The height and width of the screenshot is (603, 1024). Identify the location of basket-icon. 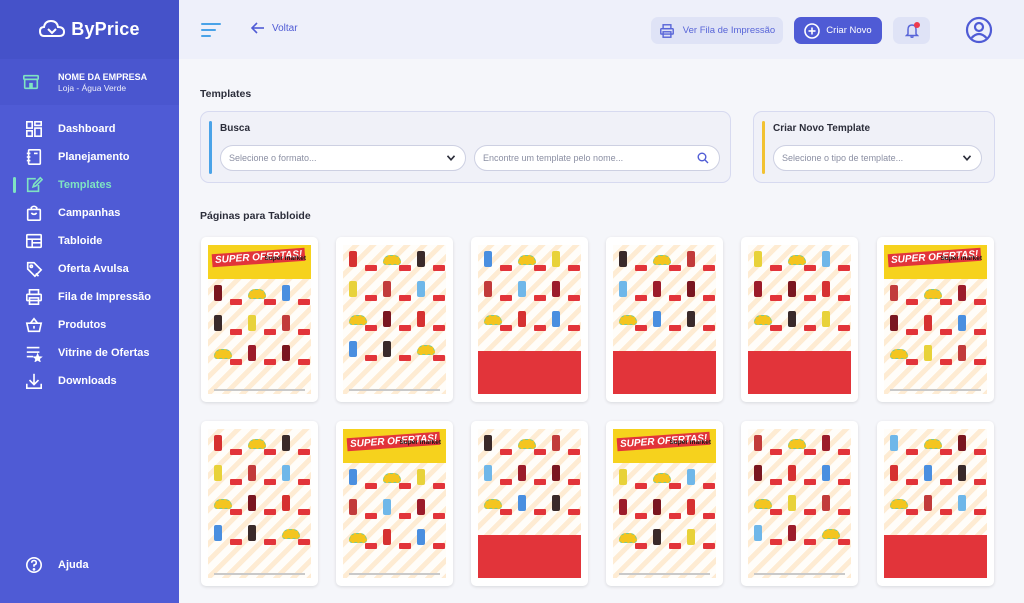
(34, 325).